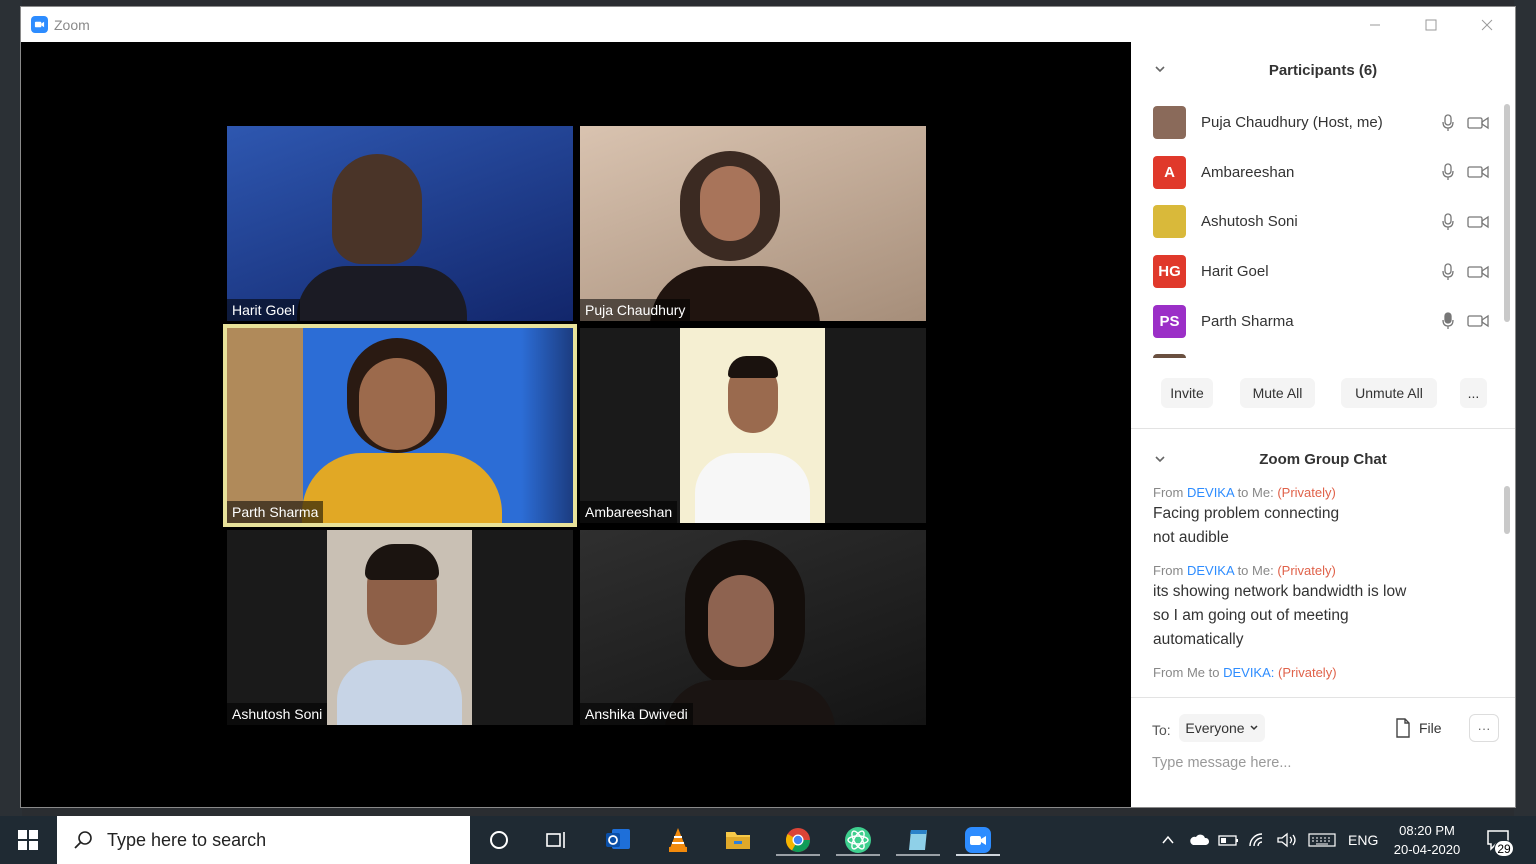 The width and height of the screenshot is (1536, 864). What do you see at coordinates (1168, 840) in the screenshot?
I see `chevron-up-icon` at bounding box center [1168, 840].